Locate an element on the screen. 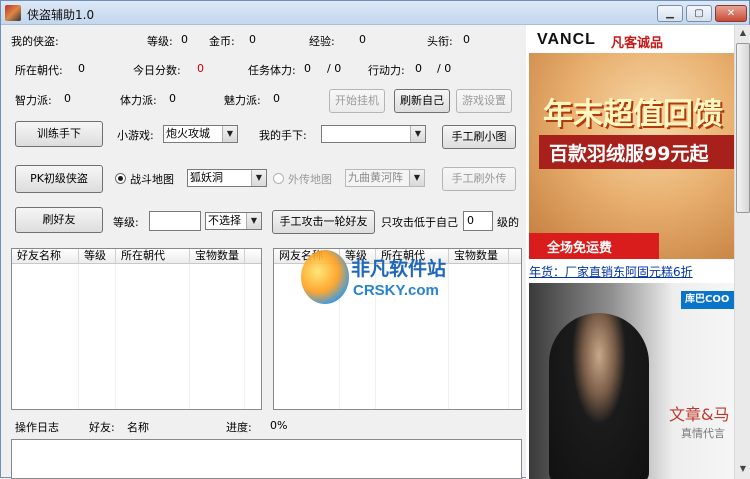 The image size is (750, 479). gold-value: 0 is located at coordinates (252, 39).